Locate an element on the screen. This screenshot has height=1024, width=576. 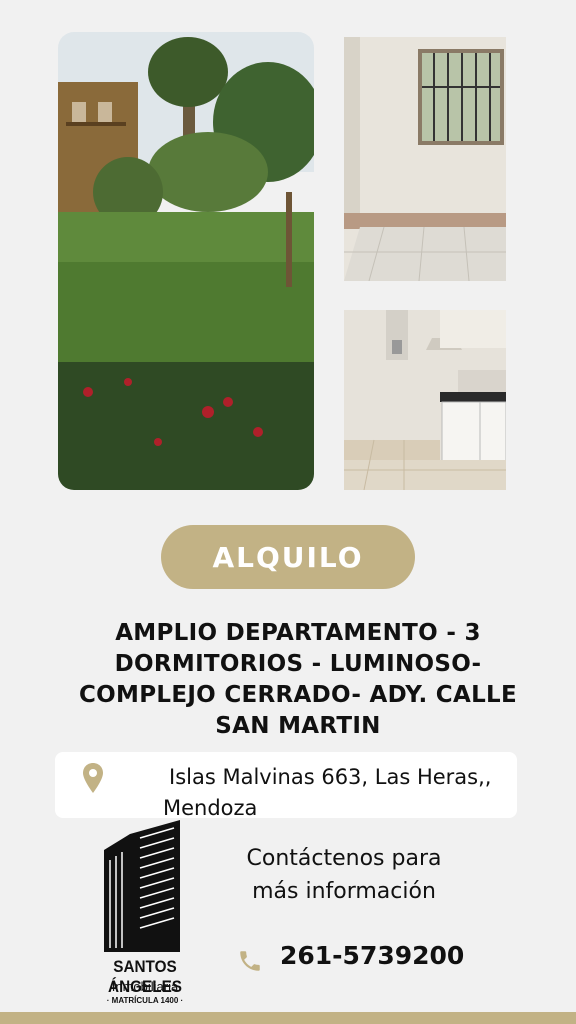
rent-badge-label: ALQUILO is located at coordinates (288, 557).